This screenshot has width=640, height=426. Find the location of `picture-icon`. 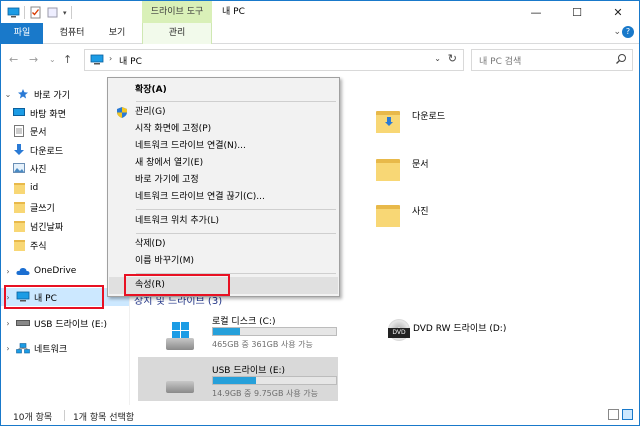

picture-icon is located at coordinates (19, 168).